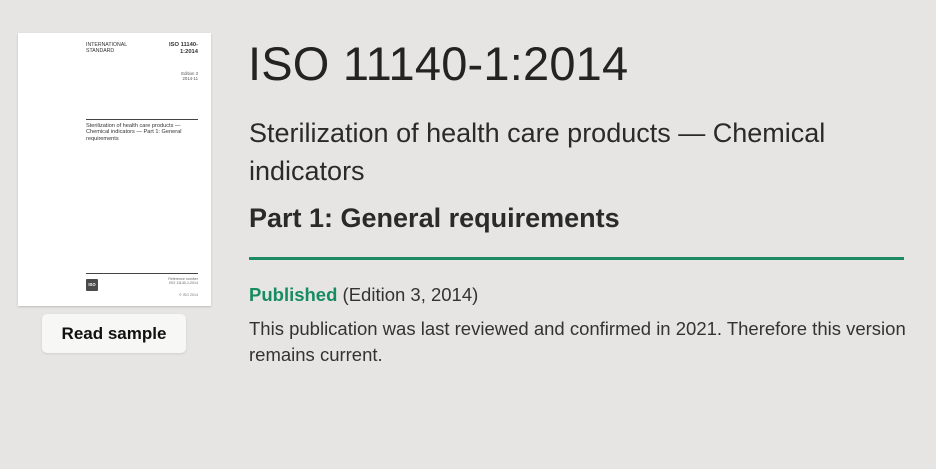  What do you see at coordinates (183, 48) in the screenshot?
I see `cover-standard-number: ISO 11140- 1:2014` at bounding box center [183, 48].